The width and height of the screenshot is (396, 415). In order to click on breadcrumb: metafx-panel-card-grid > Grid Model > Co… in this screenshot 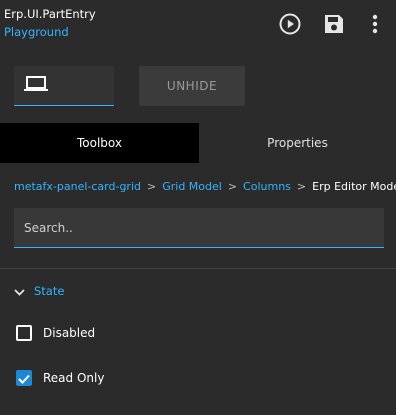, I will do `click(205, 186)`.